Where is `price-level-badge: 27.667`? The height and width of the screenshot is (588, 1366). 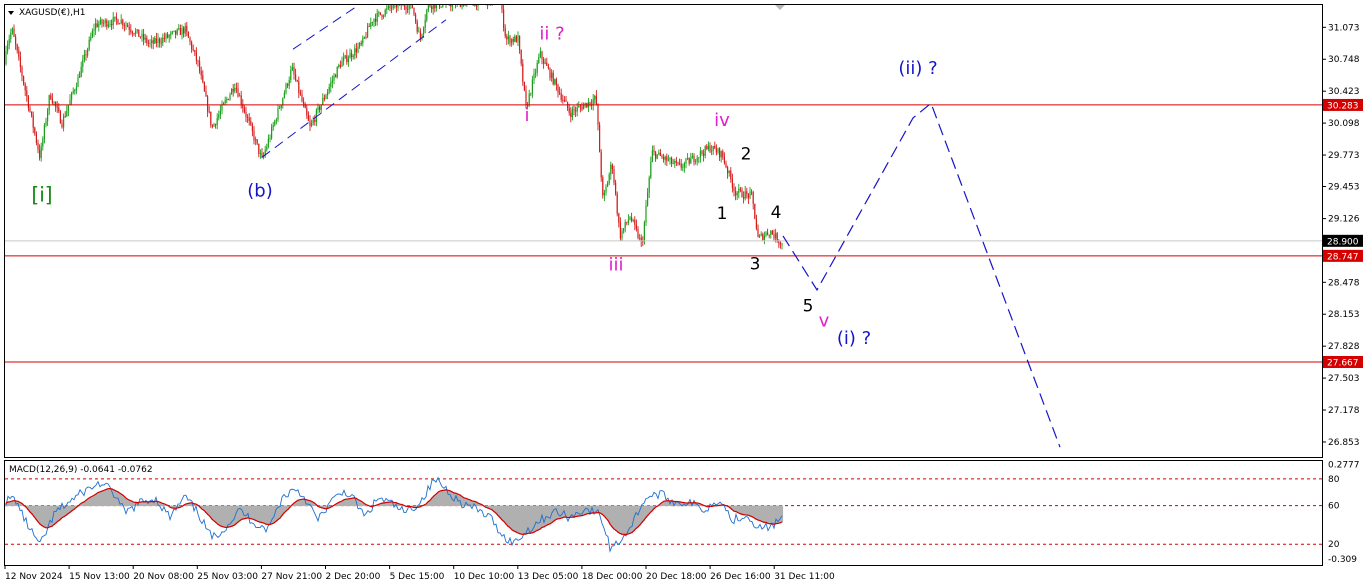
price-level-badge: 27.667 is located at coordinates (1343, 363).